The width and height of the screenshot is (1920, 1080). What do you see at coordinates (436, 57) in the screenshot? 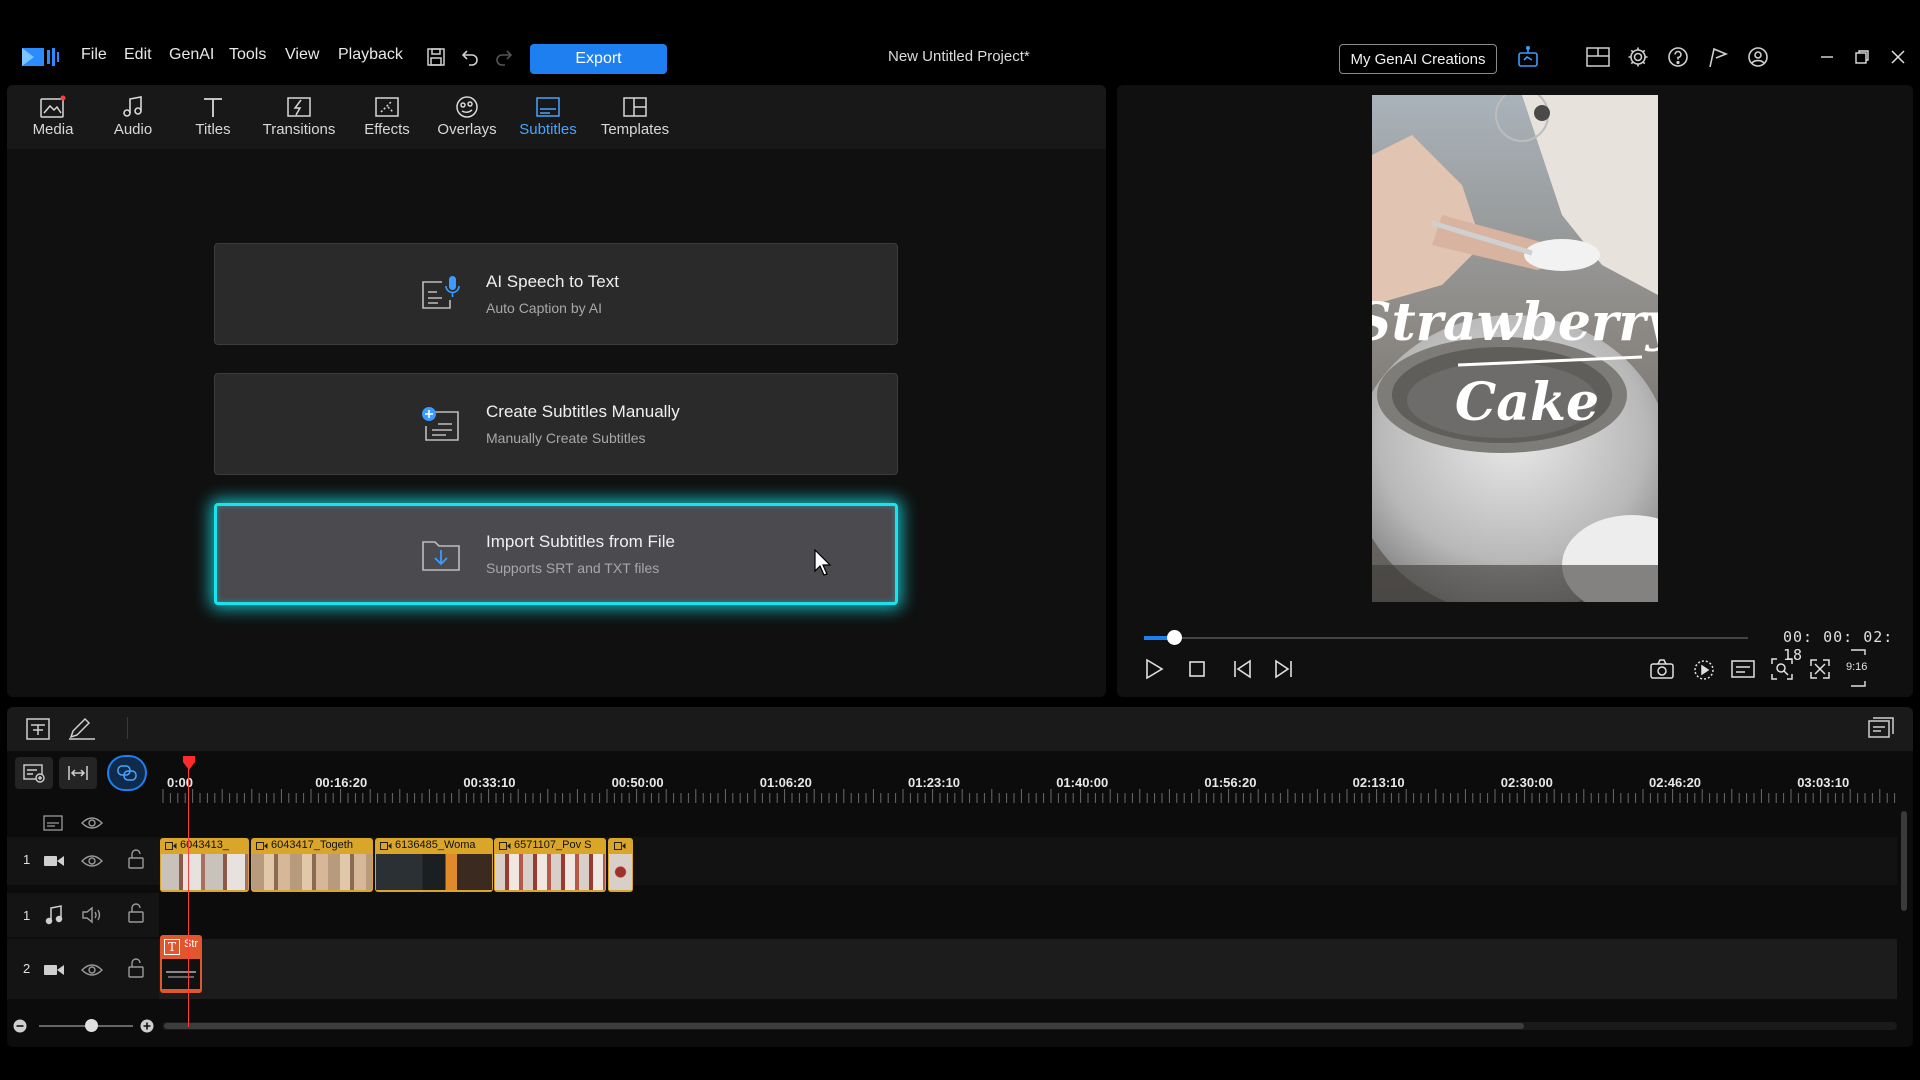
I see `save-icon` at bounding box center [436, 57].